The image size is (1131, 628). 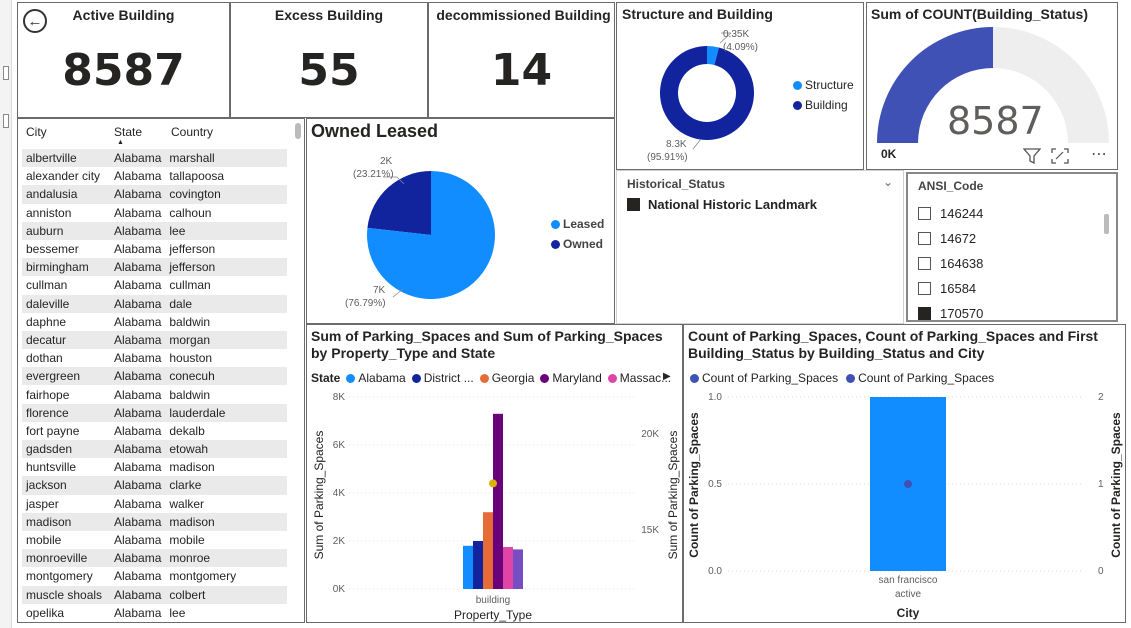 What do you see at coordinates (36, 132) in the screenshot?
I see `col-header-city: City` at bounding box center [36, 132].